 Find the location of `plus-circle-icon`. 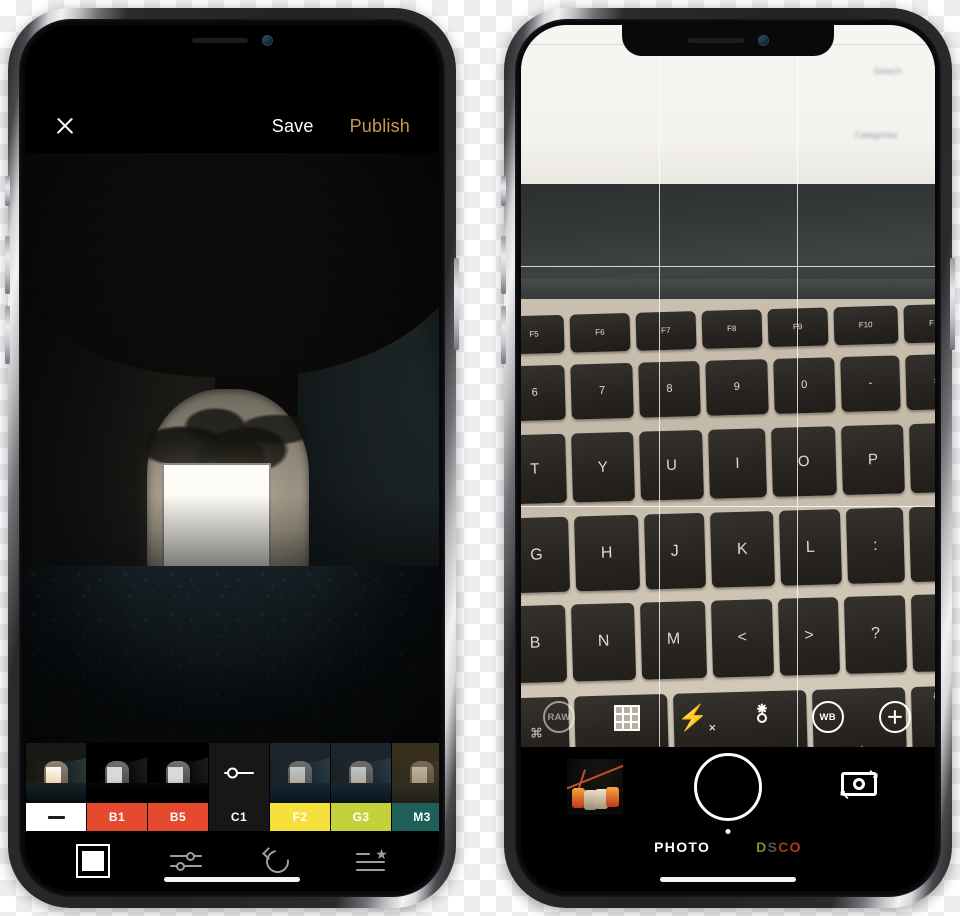

plus-circle-icon is located at coordinates (895, 718).